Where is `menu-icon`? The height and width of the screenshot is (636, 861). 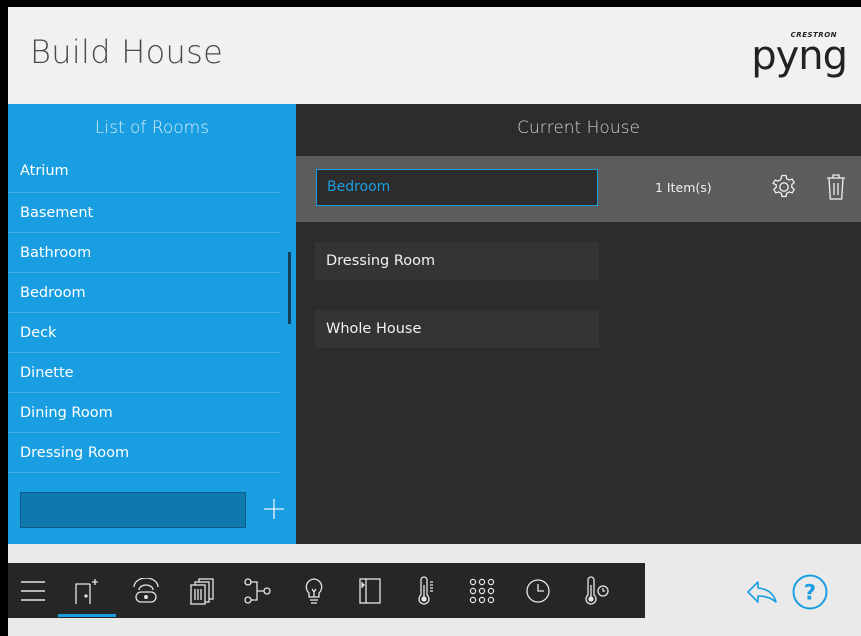
menu-icon is located at coordinates (33, 590).